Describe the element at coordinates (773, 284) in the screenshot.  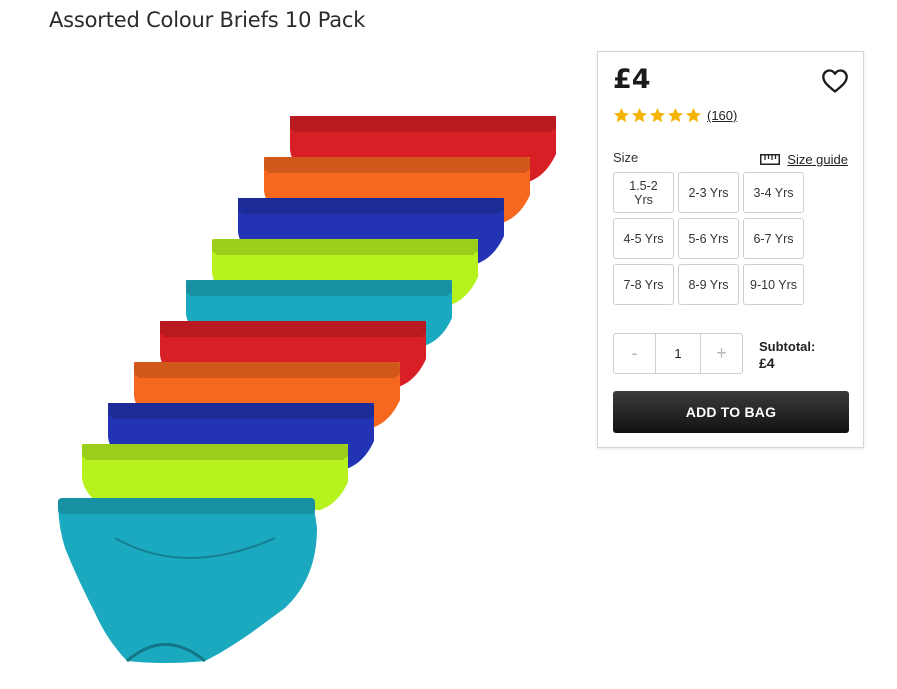
I see `size-option: 9-10 Yrs` at that location.